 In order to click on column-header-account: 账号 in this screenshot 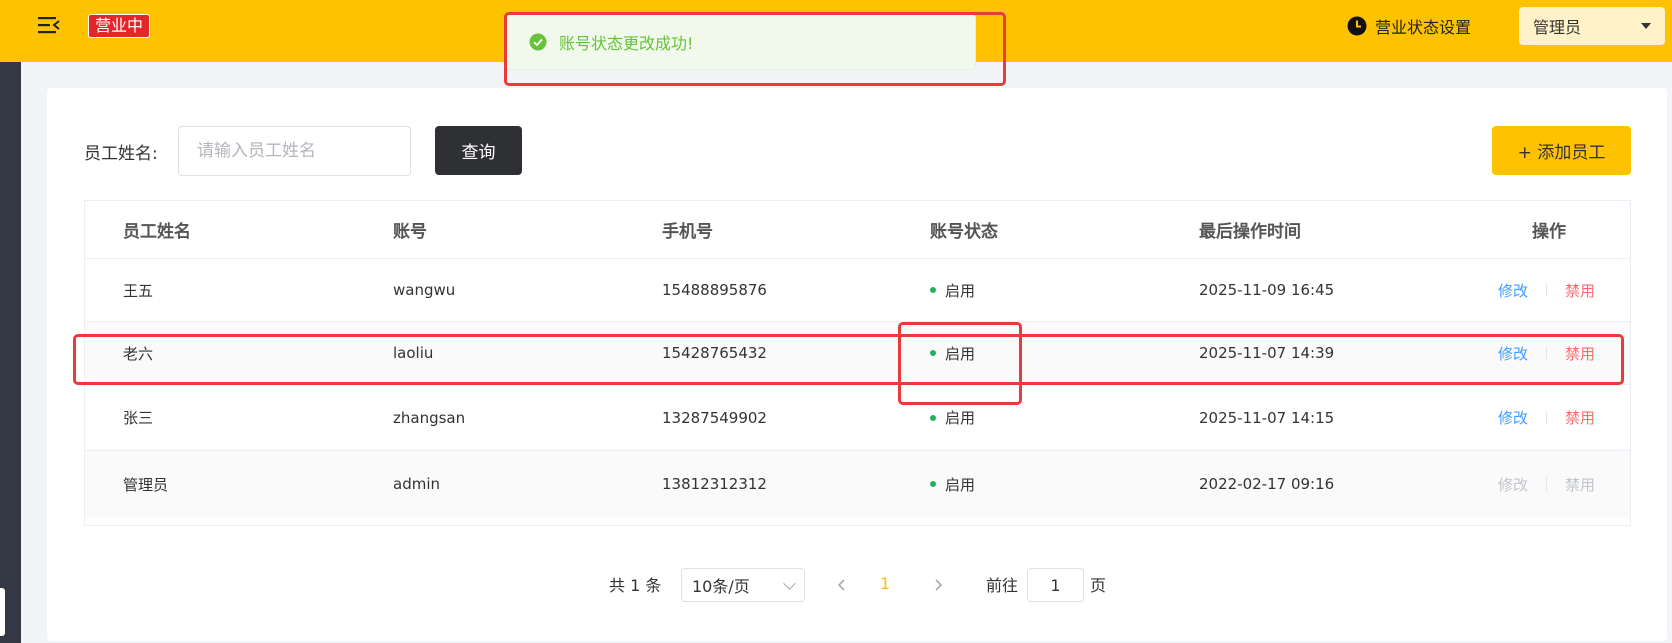, I will do `click(410, 232)`.